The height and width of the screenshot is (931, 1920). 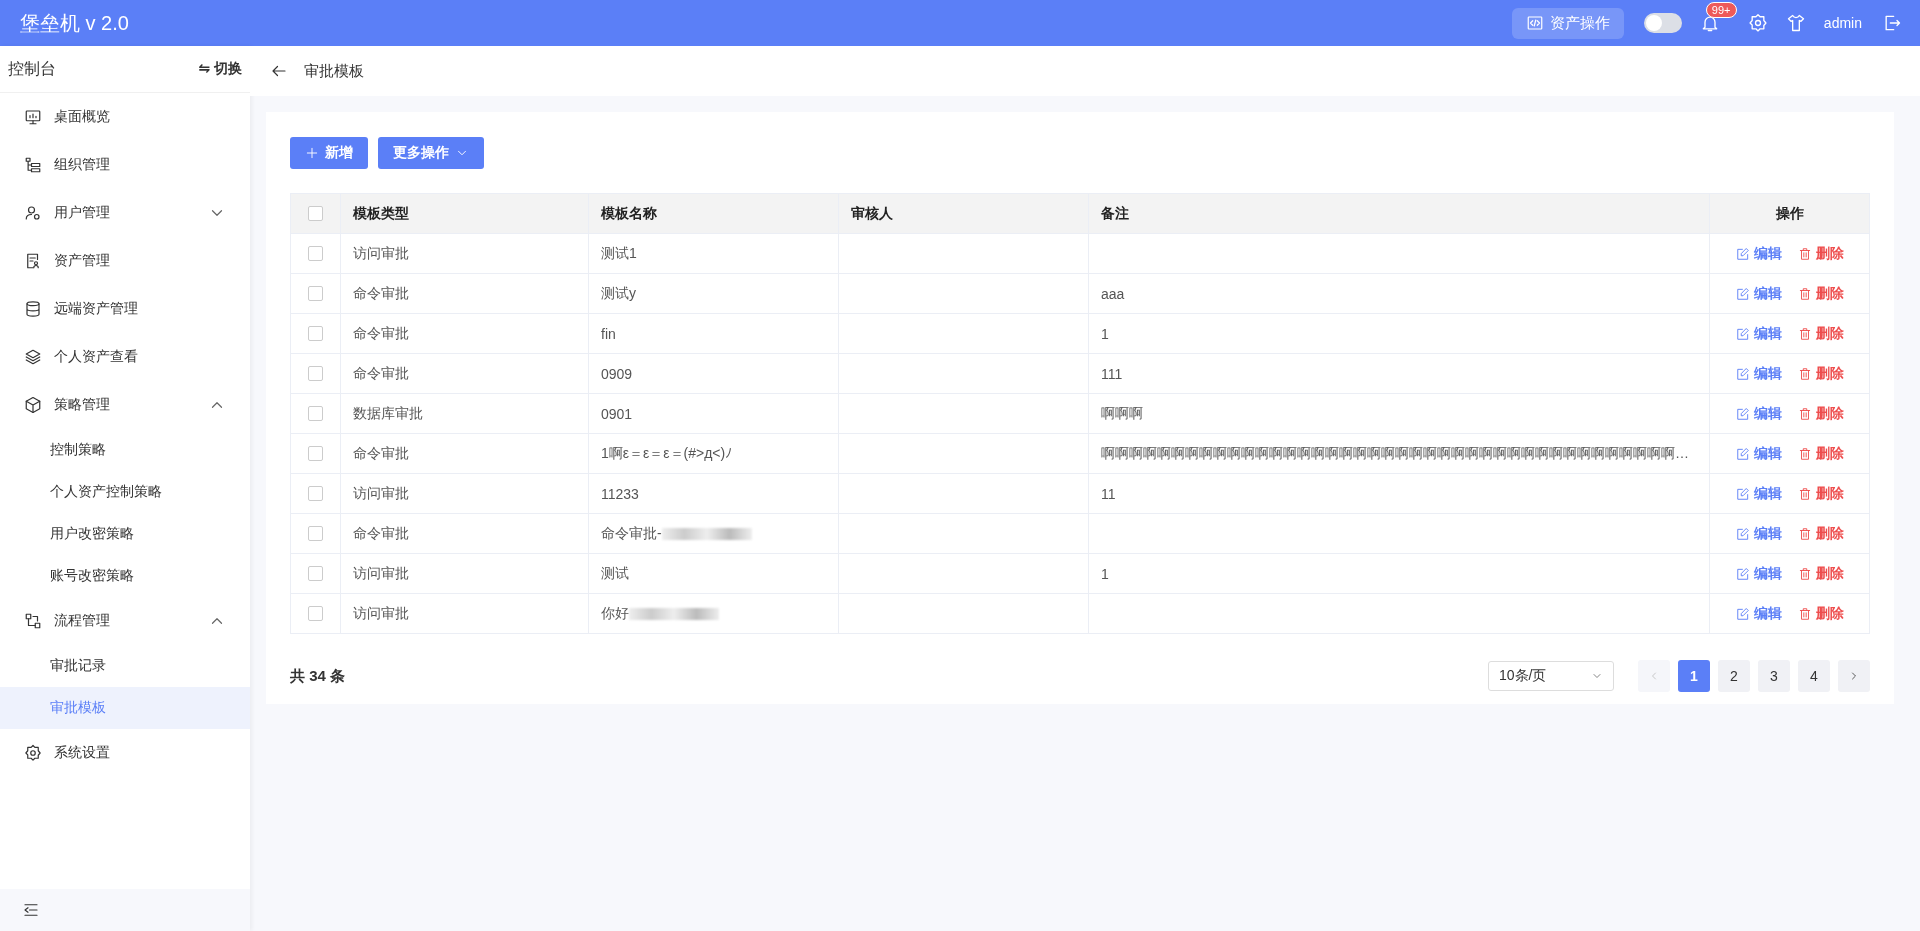 I want to click on shirt-icon, so click(x=1795, y=23).